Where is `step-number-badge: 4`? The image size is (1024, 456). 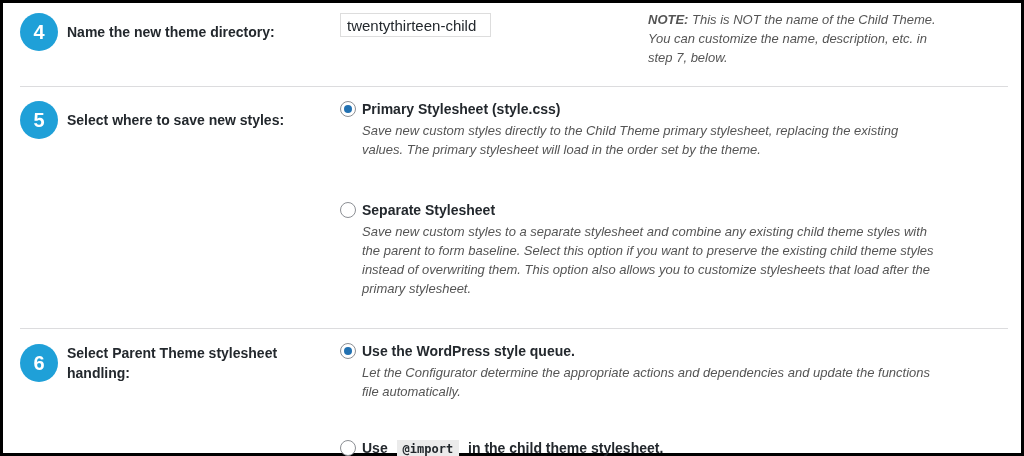
step-number-badge: 4 is located at coordinates (39, 32).